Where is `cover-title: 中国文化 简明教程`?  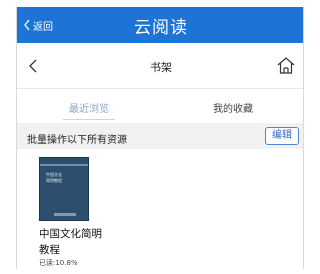 cover-title: 中国文化 简明教程 is located at coordinates (54, 177).